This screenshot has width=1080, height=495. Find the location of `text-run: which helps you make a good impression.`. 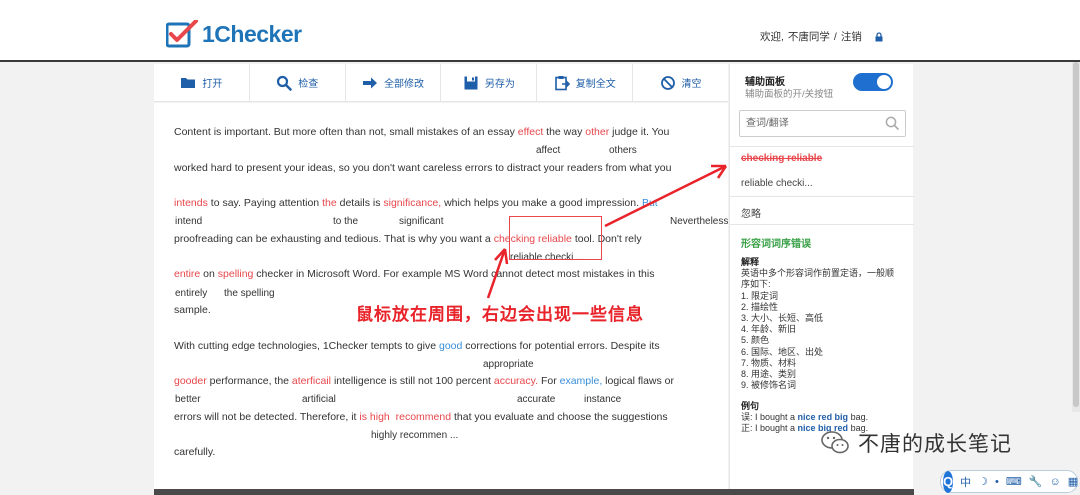

text-run: which helps you make a good impression. is located at coordinates (541, 203).